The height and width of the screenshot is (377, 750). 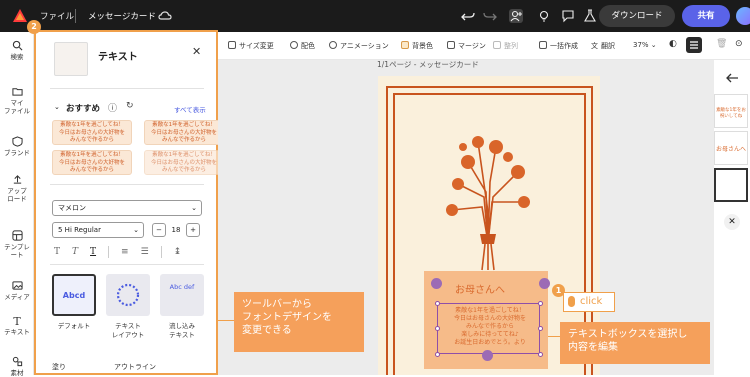 I want to click on textbox-callout: テキストボックスを選択し 内容を編集, so click(x=635, y=343).